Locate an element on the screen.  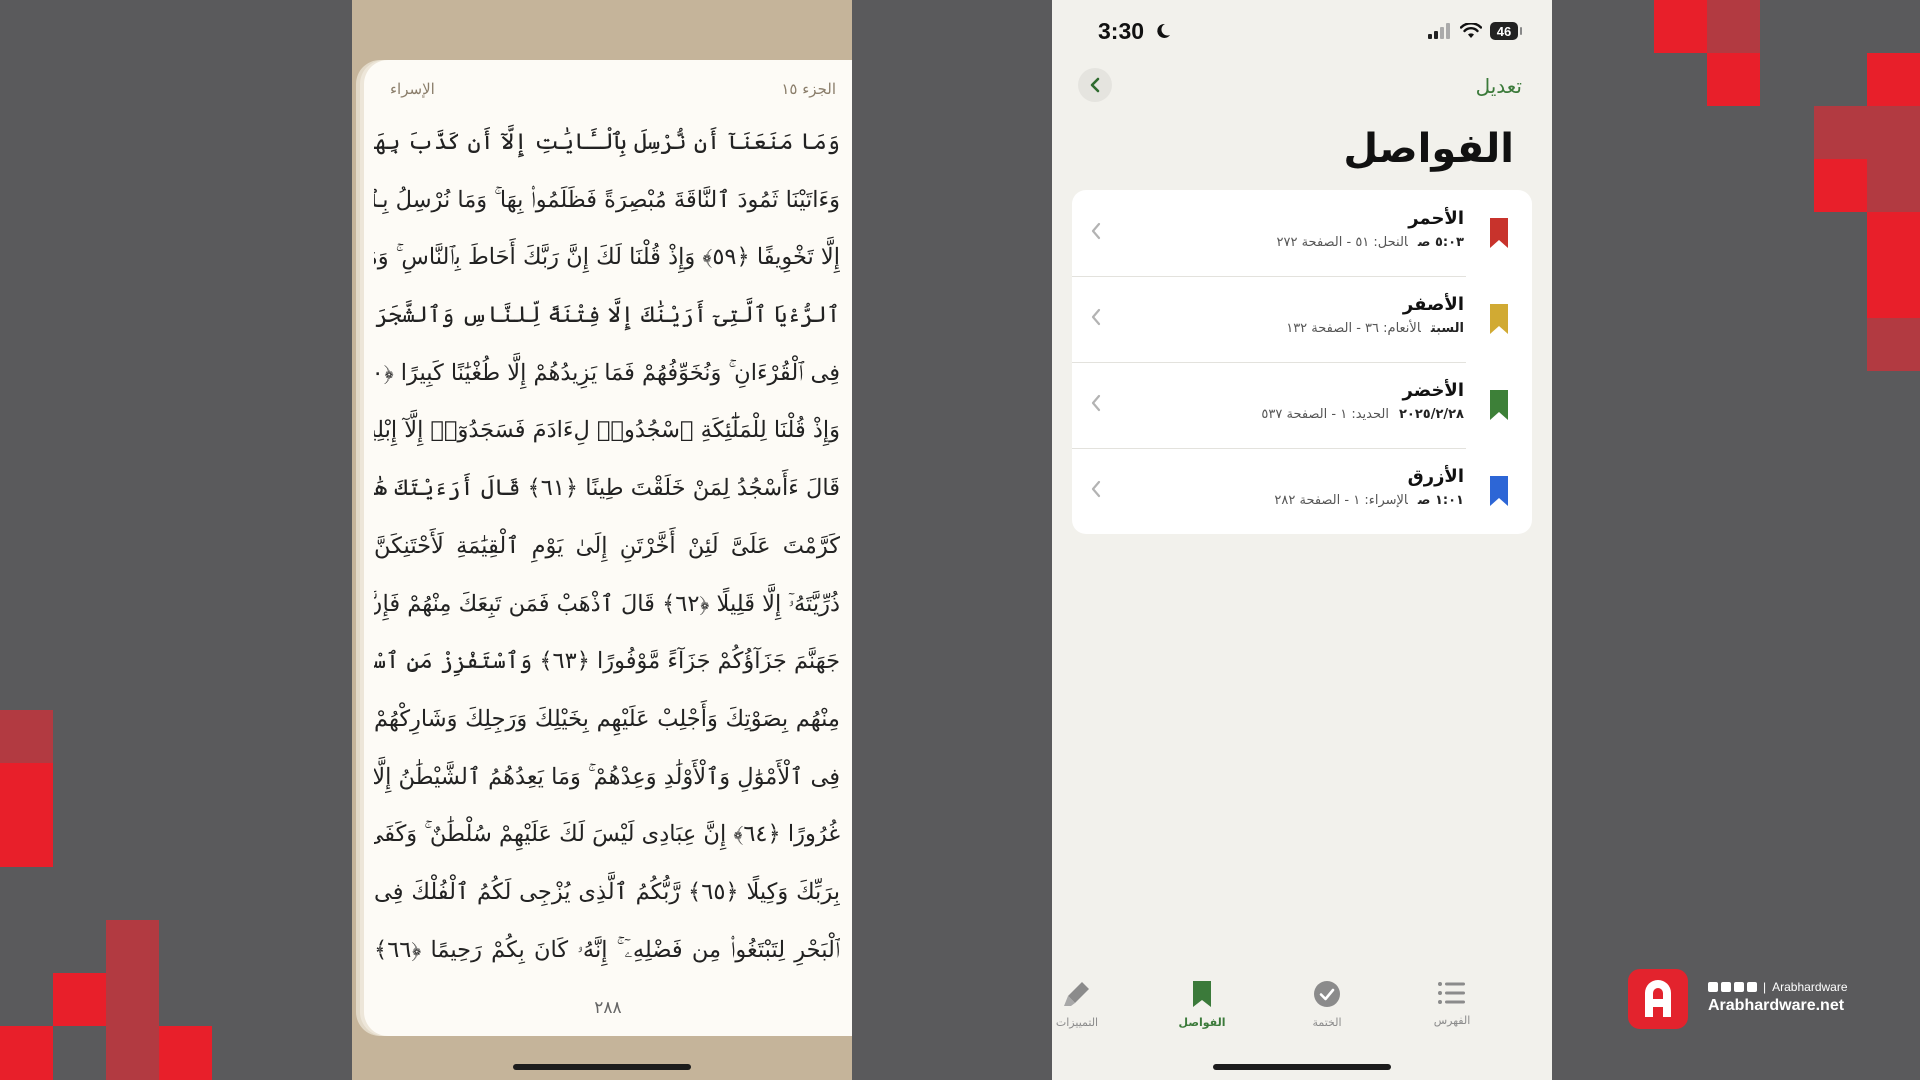
bookmark-location: الإسراء: ١ - الصفحة ٢٨٢ is located at coordinates (1341, 500).